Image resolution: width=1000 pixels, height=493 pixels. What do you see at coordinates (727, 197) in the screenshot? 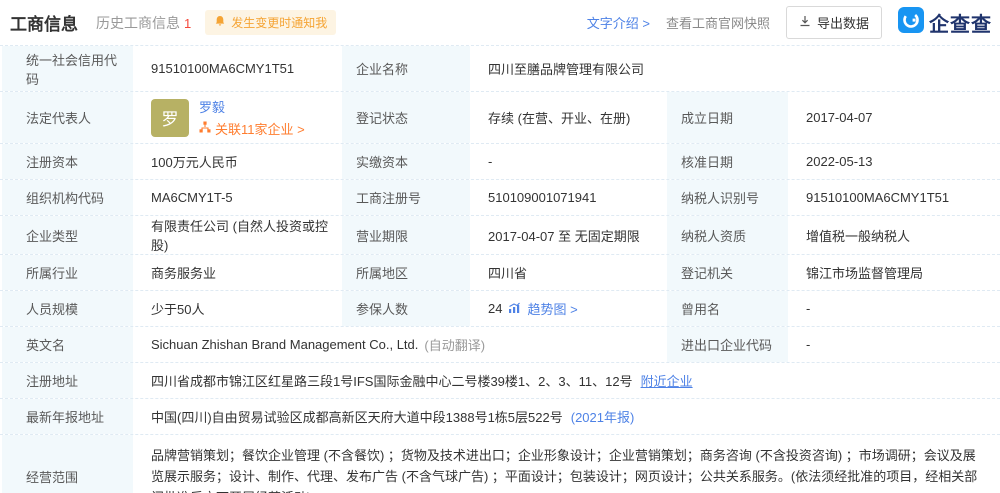
I see `field-label-taxpayer-id: 纳税人识别号` at bounding box center [727, 197].